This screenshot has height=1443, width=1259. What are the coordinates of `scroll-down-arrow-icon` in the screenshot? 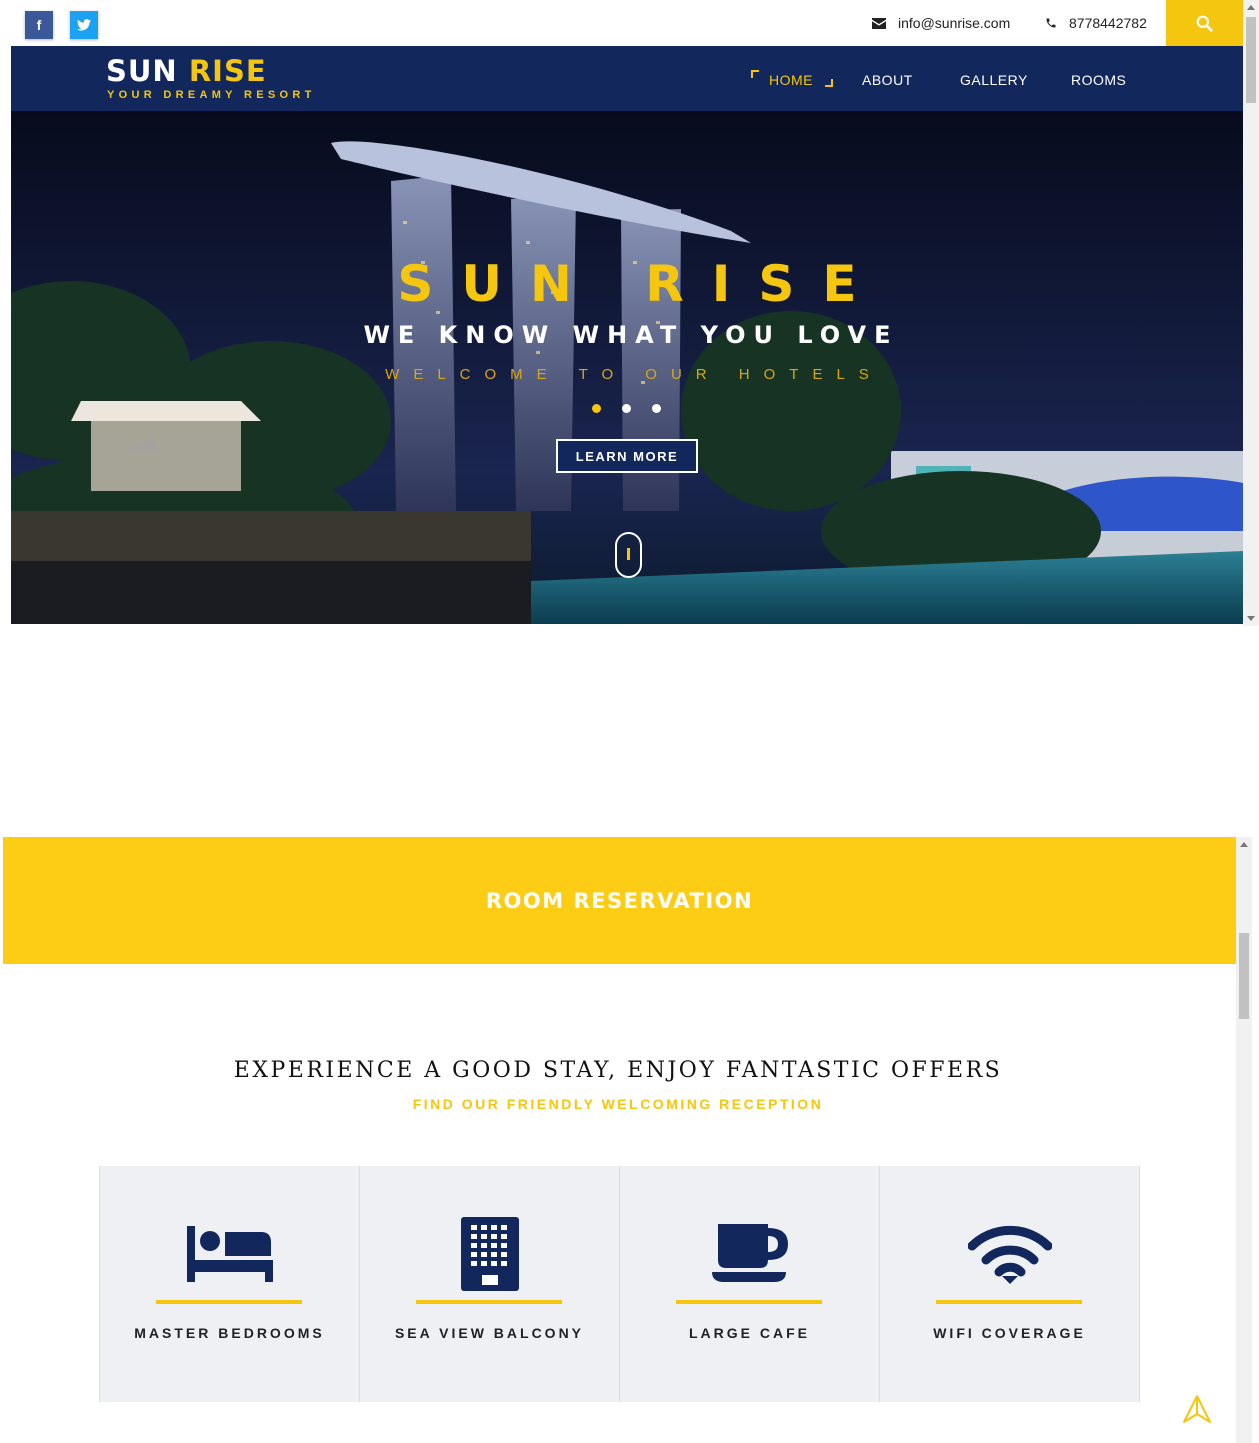 It's located at (1251, 618).